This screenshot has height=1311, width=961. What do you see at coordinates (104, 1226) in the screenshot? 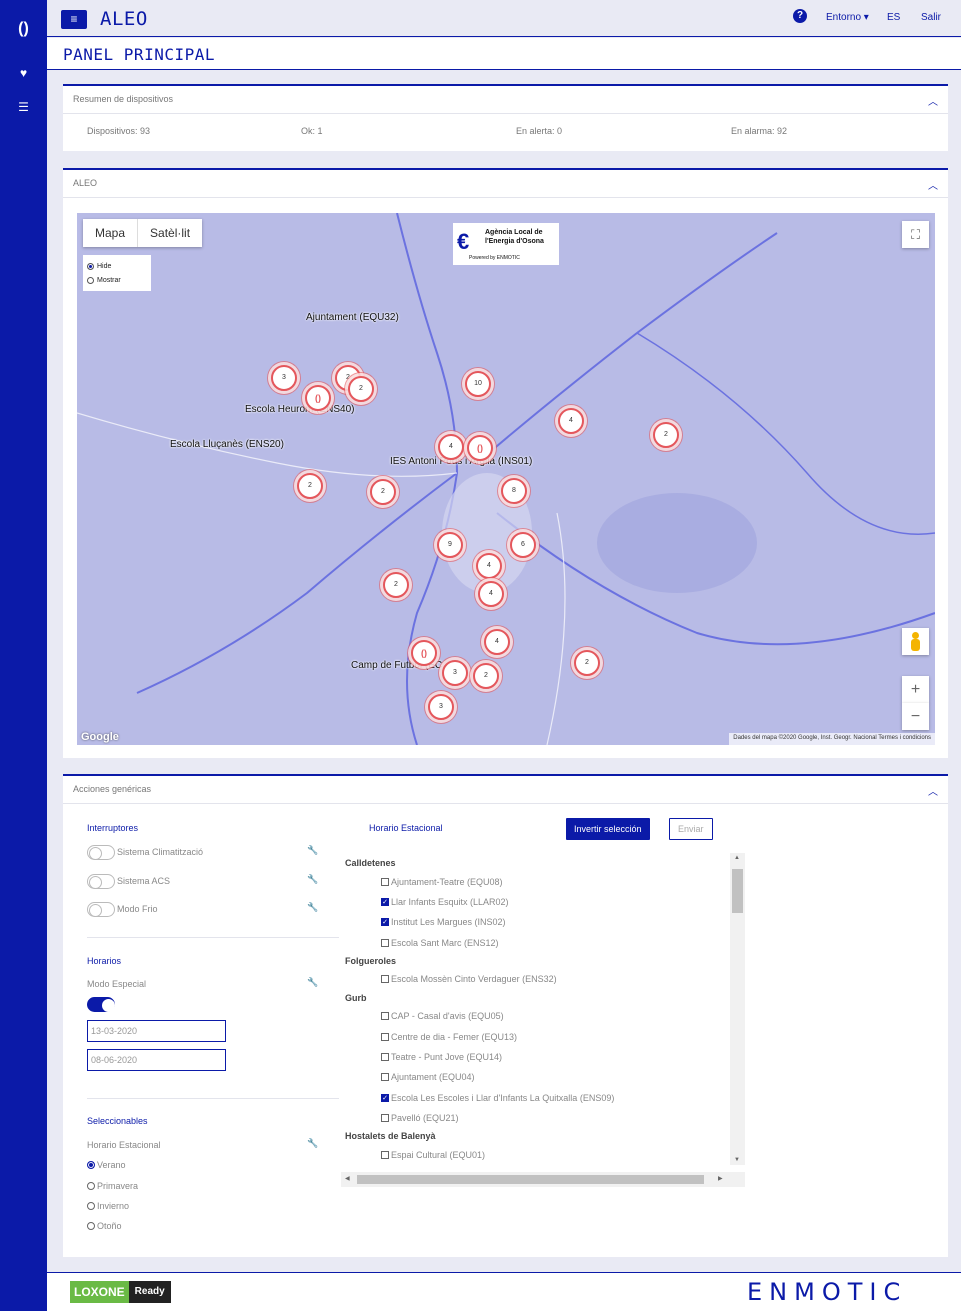
I see `season-option: Otoño` at bounding box center [104, 1226].